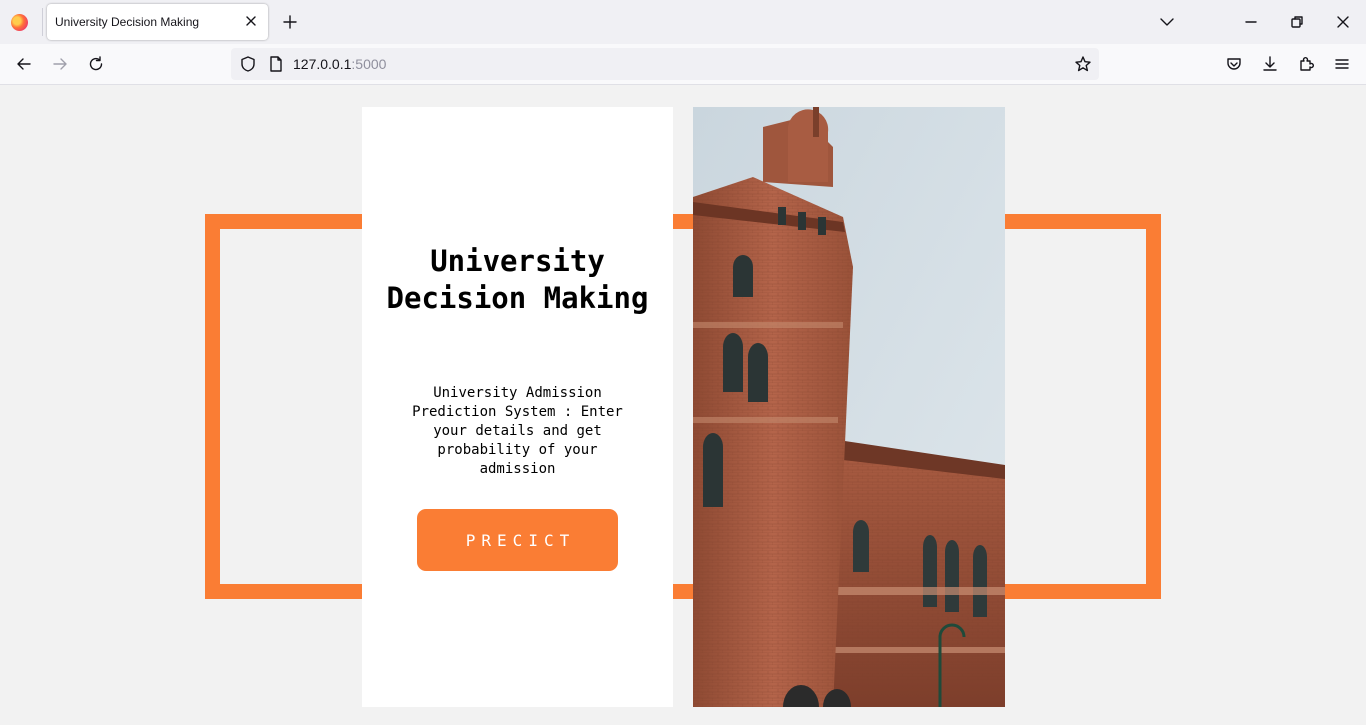  I want to click on plus-icon, so click(290, 22).